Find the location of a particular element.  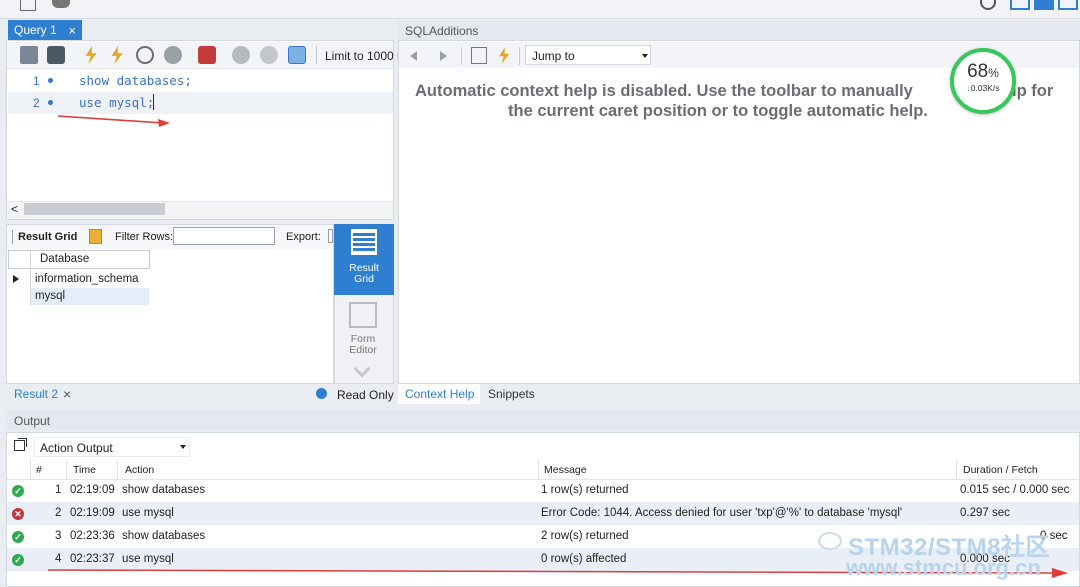

jump-to-select: Jump to is located at coordinates (588, 55).